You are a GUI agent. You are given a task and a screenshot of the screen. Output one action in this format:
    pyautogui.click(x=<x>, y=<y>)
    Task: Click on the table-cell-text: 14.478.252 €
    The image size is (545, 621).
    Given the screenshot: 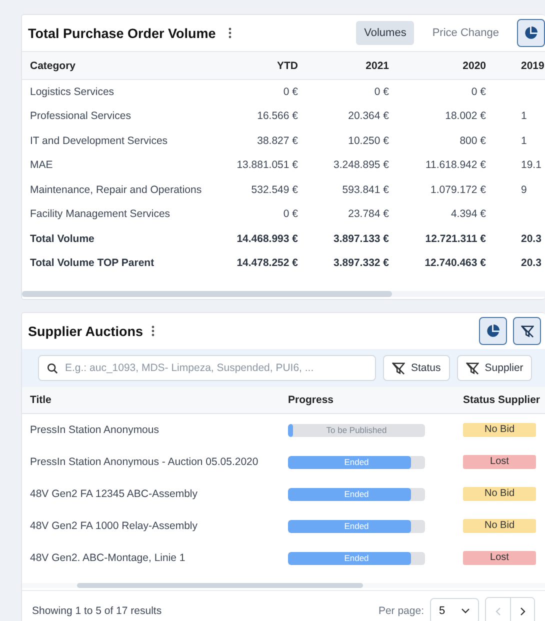 What is the action you would take?
    pyautogui.click(x=267, y=264)
    